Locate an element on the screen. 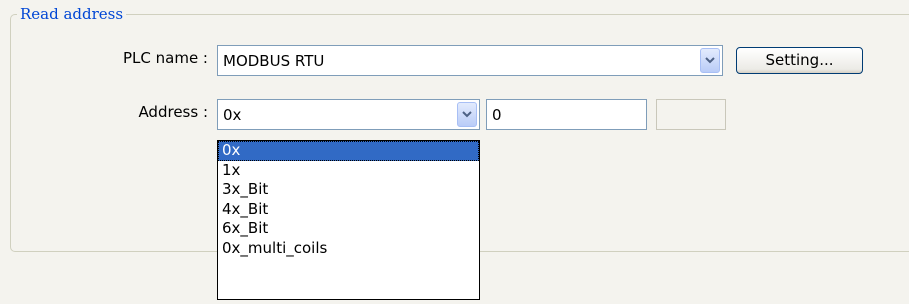 The width and height of the screenshot is (909, 304). address-type-value: 0x is located at coordinates (232, 115).